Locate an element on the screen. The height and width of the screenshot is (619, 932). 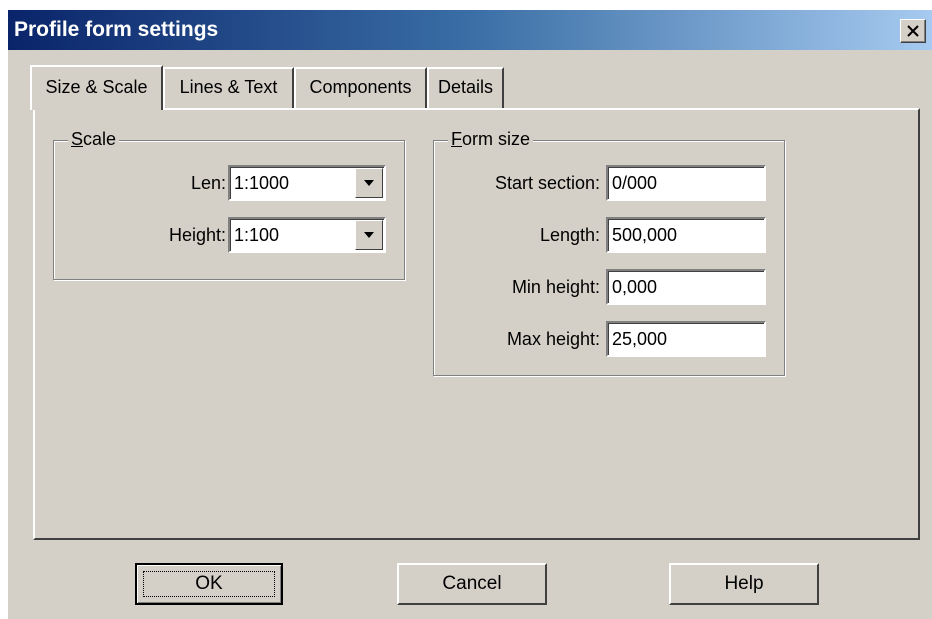
min-height-value: 0,000 is located at coordinates (635, 287).